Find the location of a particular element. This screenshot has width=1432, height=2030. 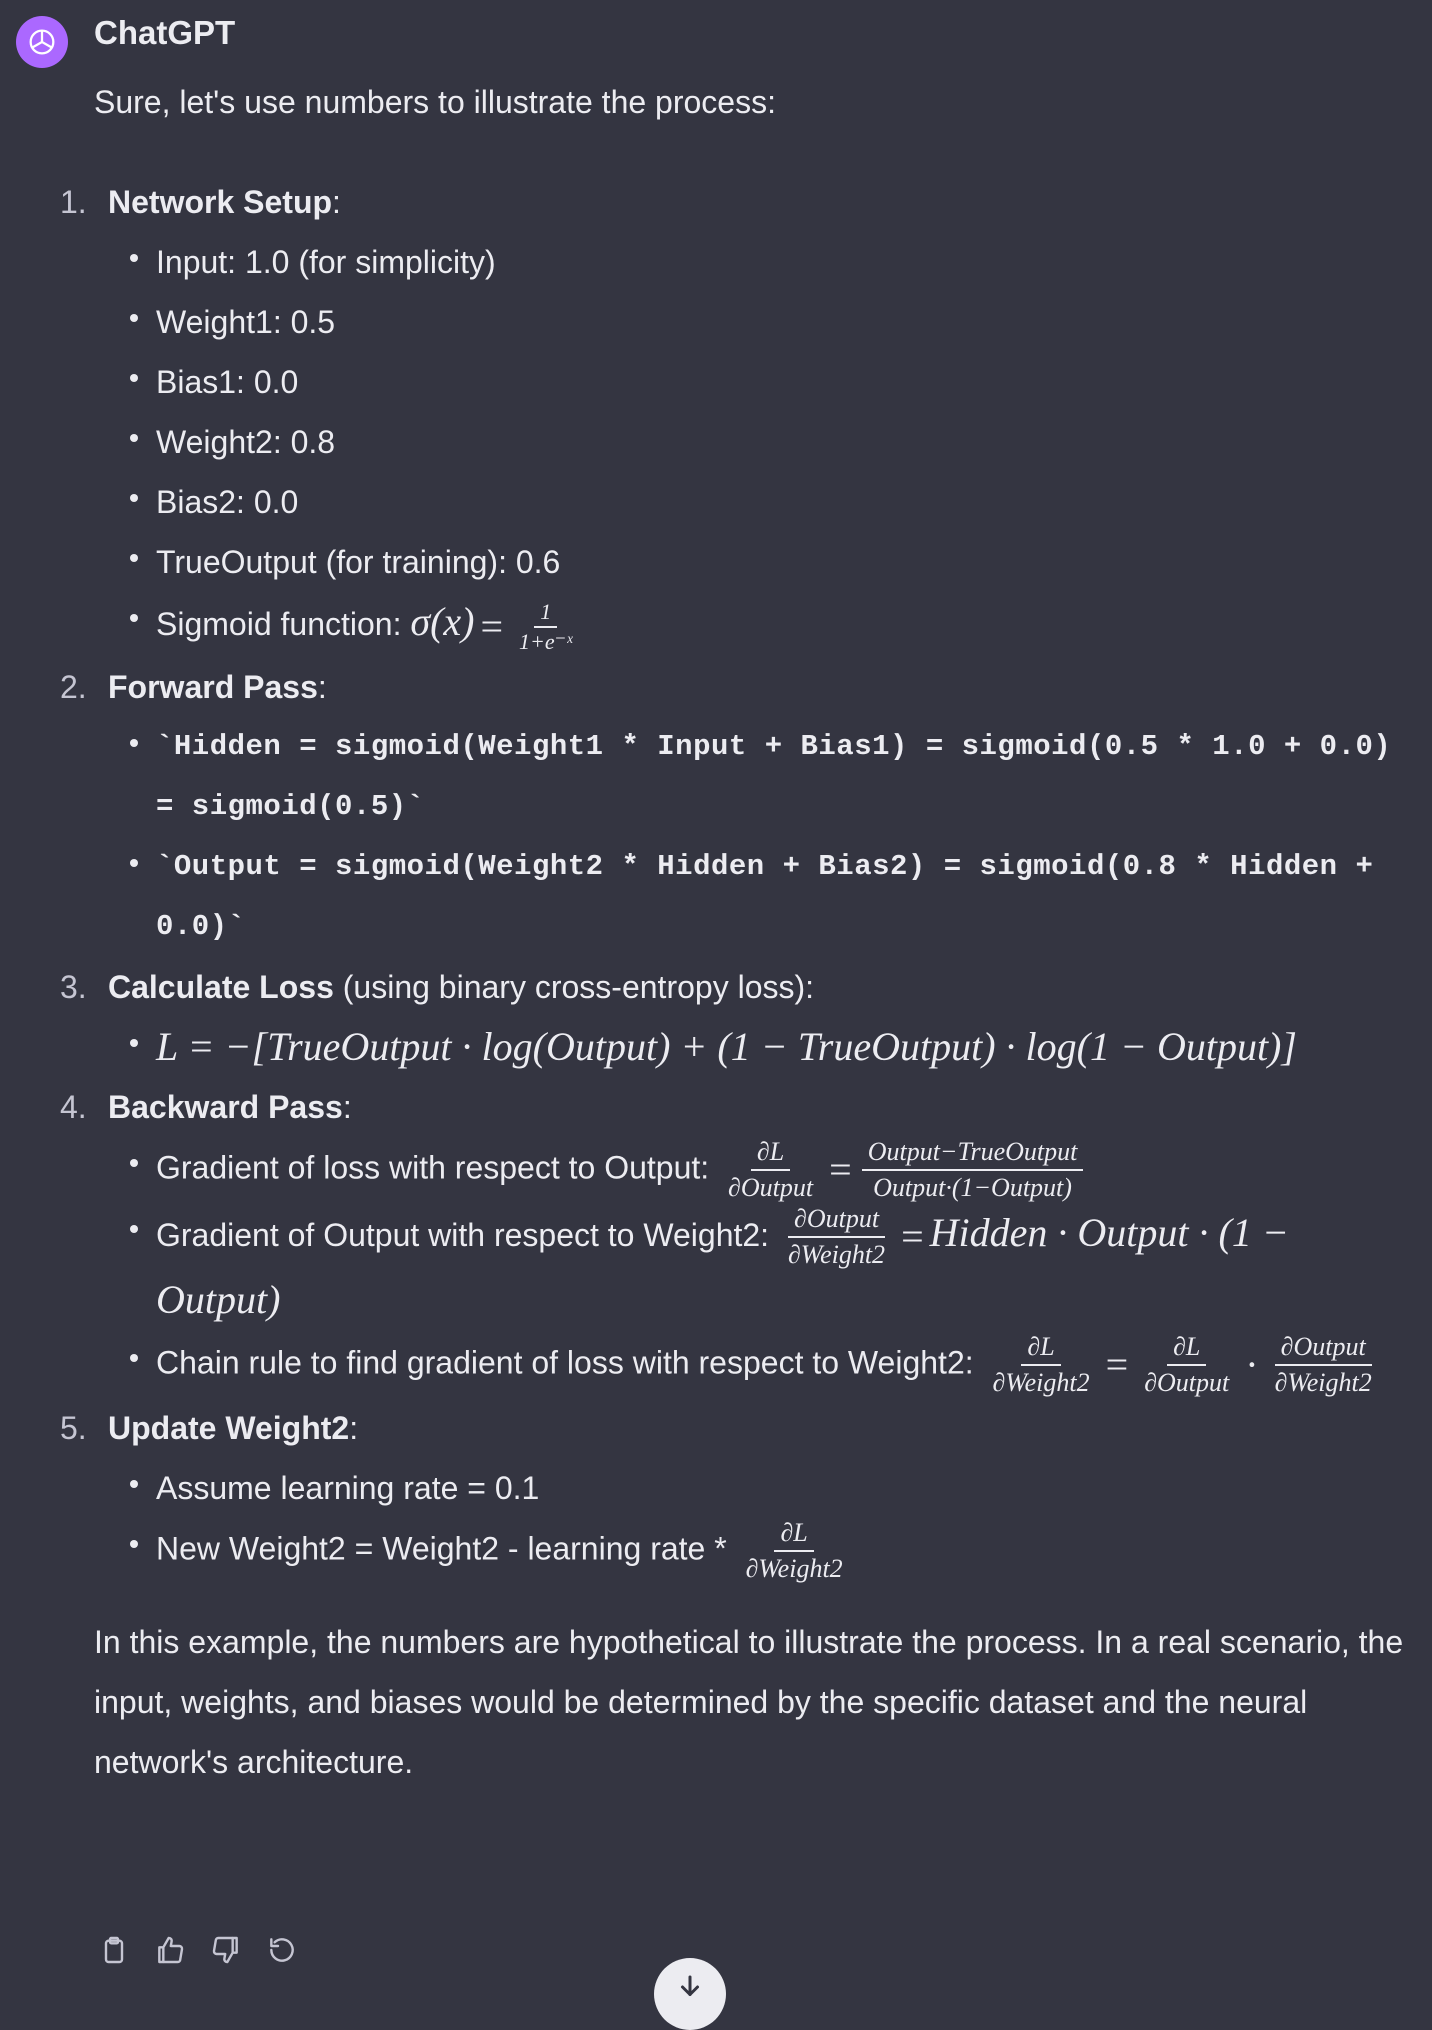

sigmoid-denominator: 1+e⁻ˣ is located at coordinates (546, 641).